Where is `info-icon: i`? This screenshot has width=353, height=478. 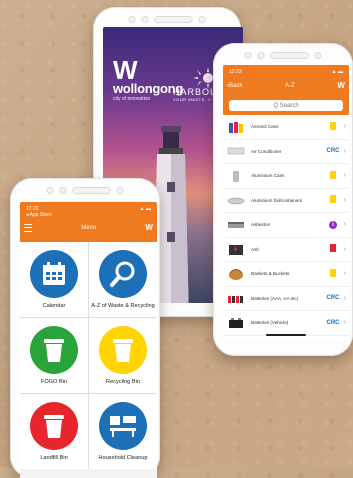 info-icon: i is located at coordinates (333, 224).